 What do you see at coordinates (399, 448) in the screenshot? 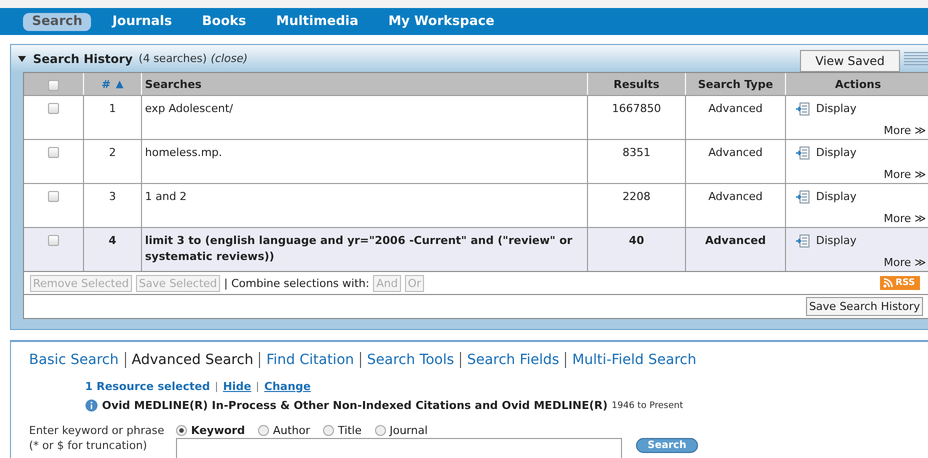
I see `query-field` at bounding box center [399, 448].